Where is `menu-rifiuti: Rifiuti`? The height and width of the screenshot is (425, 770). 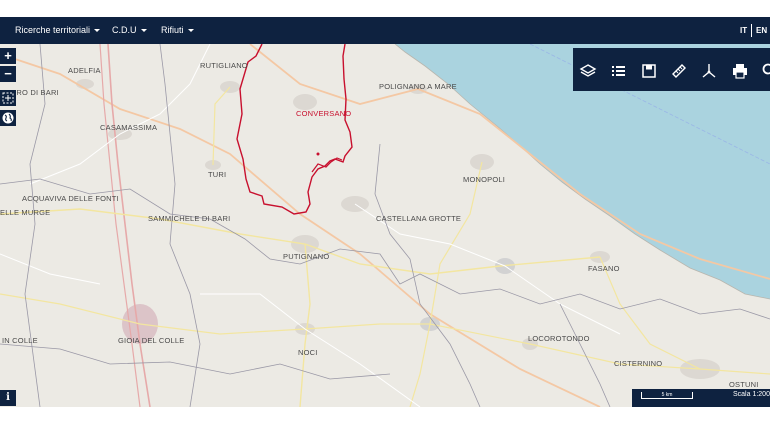
menu-rifiuti: Rifiuti is located at coordinates (177, 30).